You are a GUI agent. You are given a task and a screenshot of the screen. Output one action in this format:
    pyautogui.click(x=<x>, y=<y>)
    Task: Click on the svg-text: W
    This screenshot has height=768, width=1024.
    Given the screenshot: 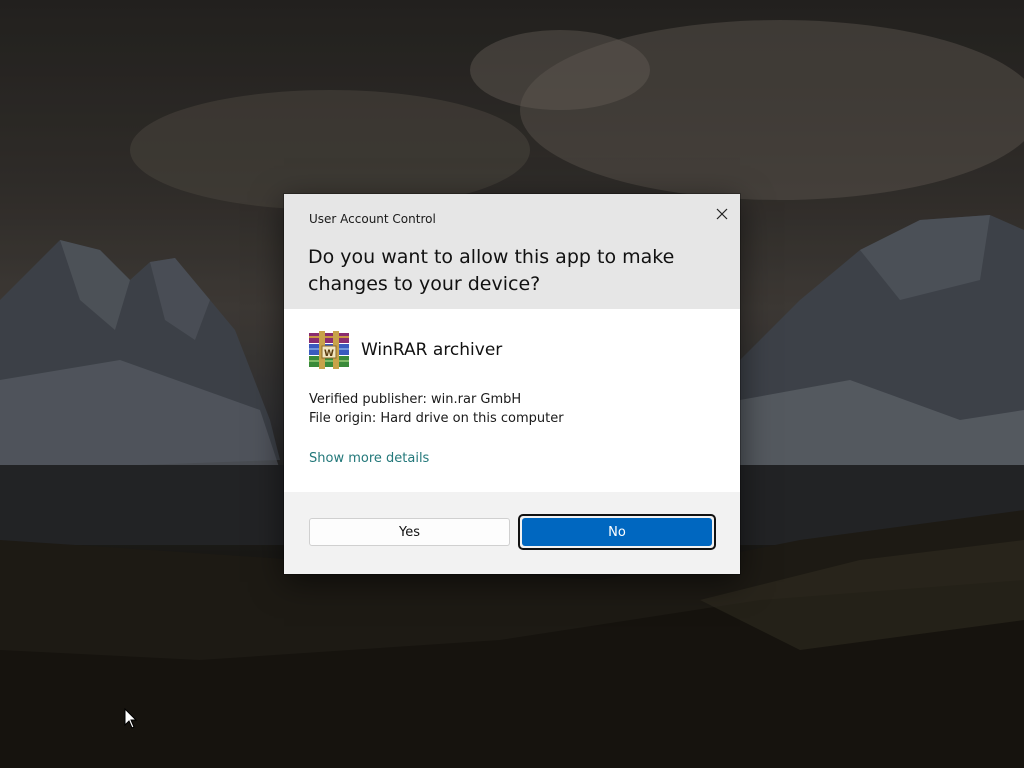 What is the action you would take?
    pyautogui.click(x=329, y=354)
    